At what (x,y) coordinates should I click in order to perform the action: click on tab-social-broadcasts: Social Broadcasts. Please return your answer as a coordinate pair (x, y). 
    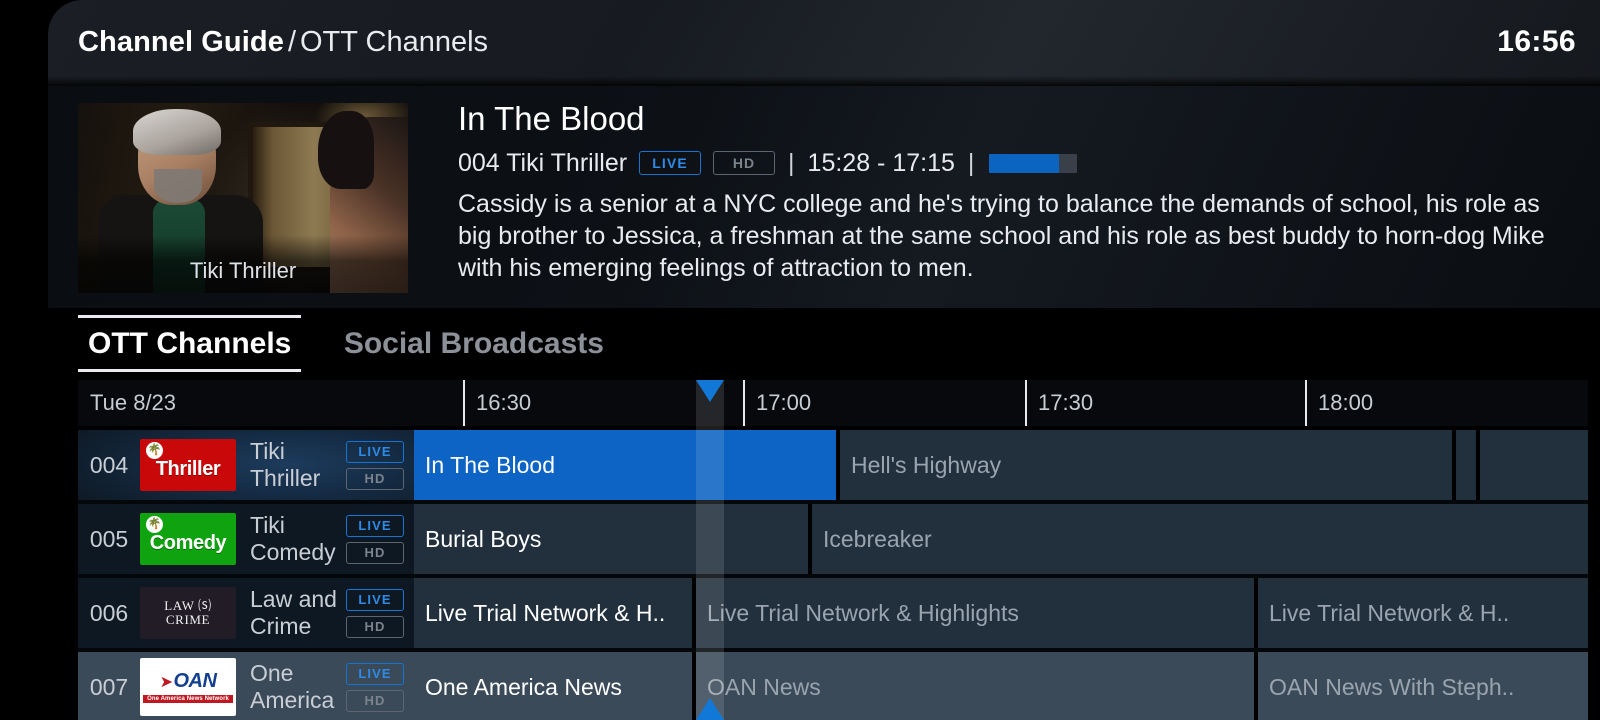
    Looking at the image, I should click on (474, 344).